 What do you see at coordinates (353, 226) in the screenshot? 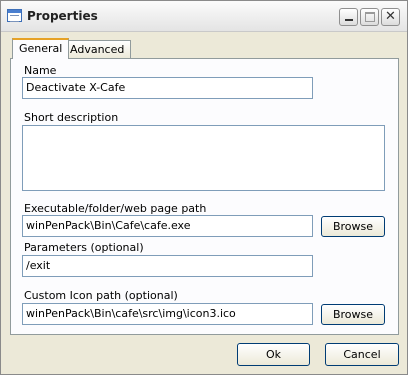
I see `browse-path-button: Browse` at bounding box center [353, 226].